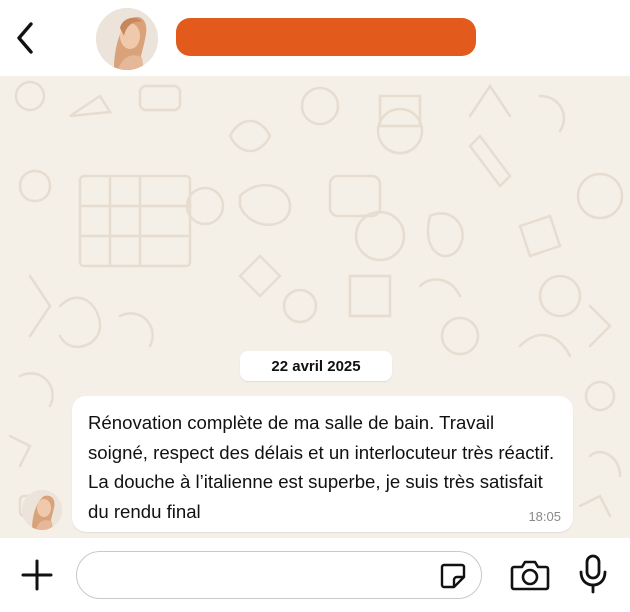 The image size is (630, 612). I want to click on attach-button, so click(37, 575).